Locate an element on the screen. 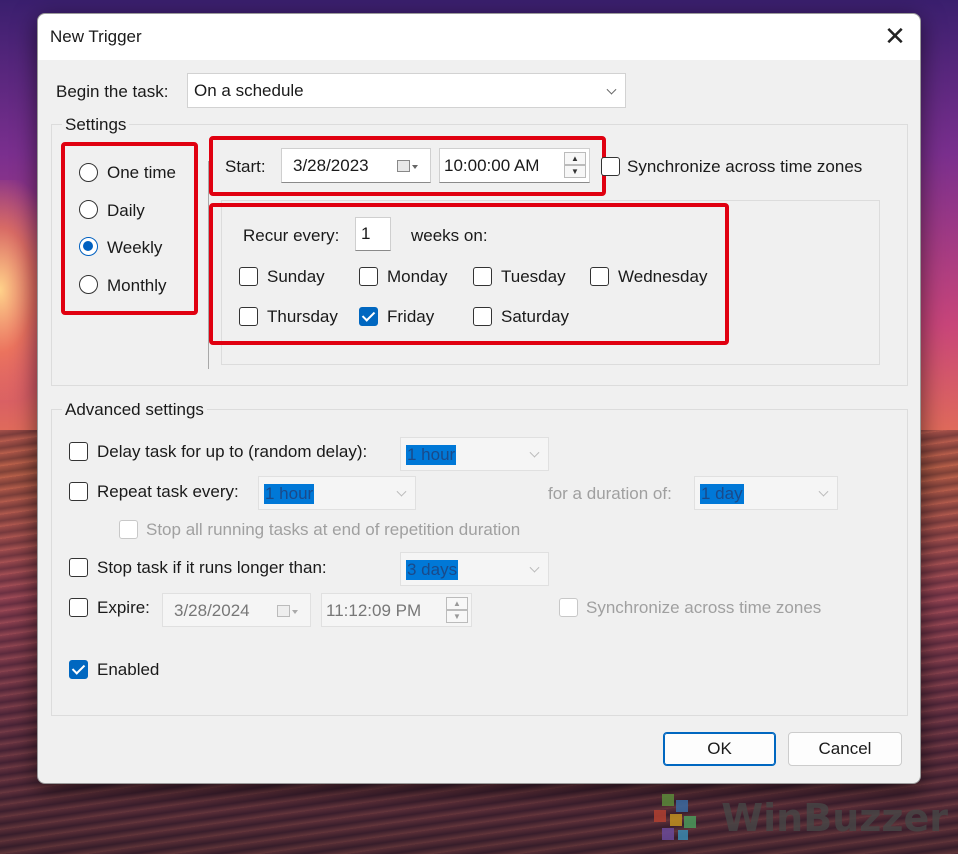 Image resolution: width=958 pixels, height=854 pixels. duration-dropdown: 1 day is located at coordinates (766, 493).